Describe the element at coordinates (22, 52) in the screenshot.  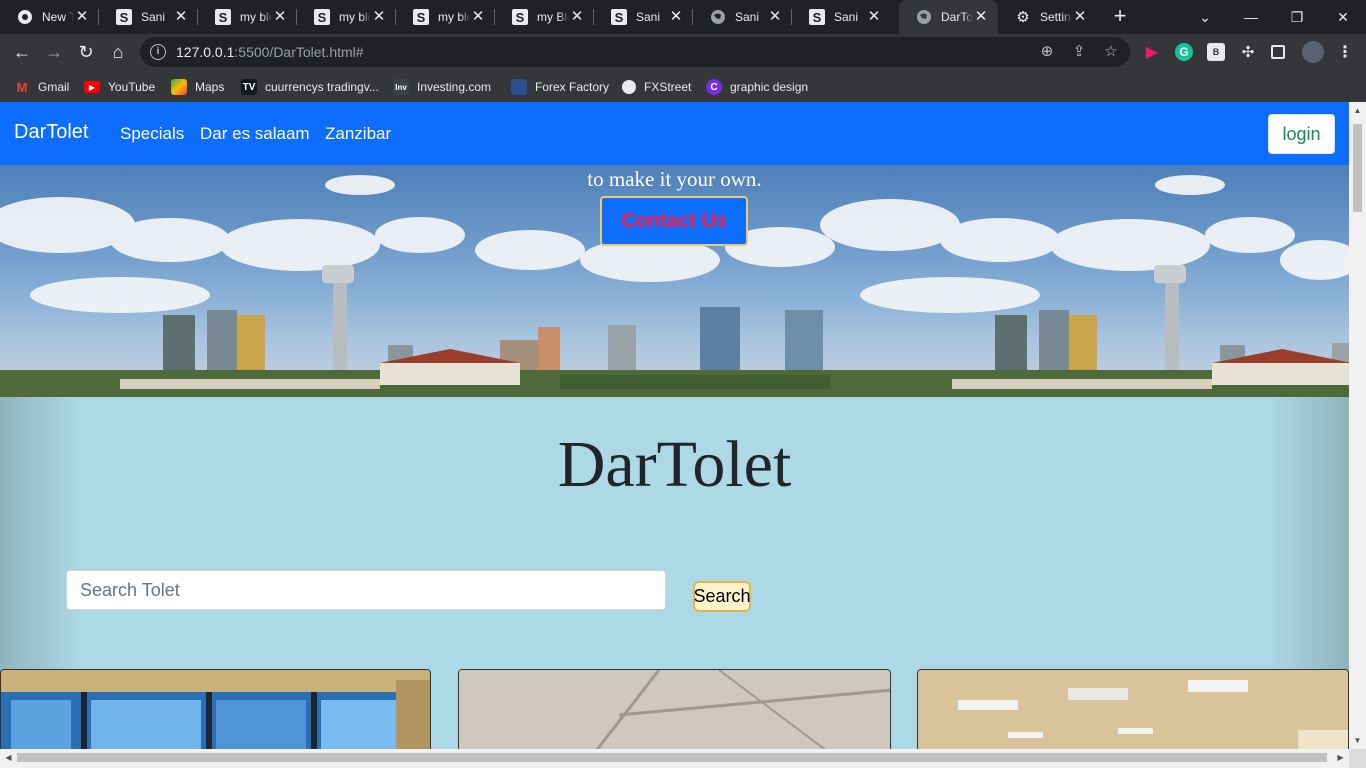
I see `back-button: ←` at that location.